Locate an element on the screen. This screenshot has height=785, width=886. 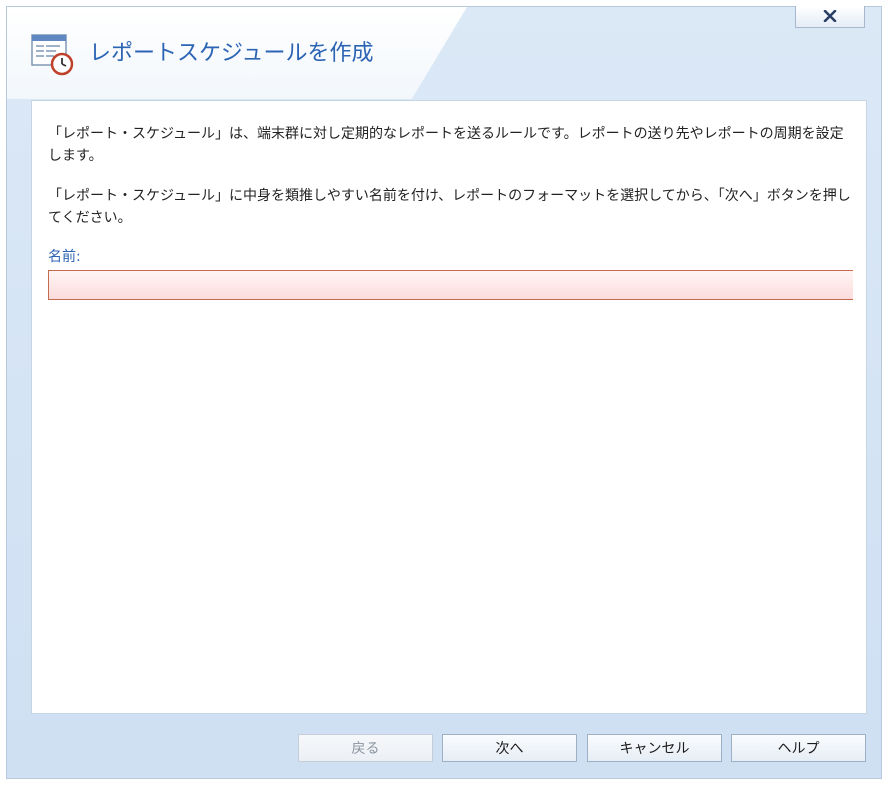
dialog-title: レポートスケジュールを作成 is located at coordinates (231, 53).